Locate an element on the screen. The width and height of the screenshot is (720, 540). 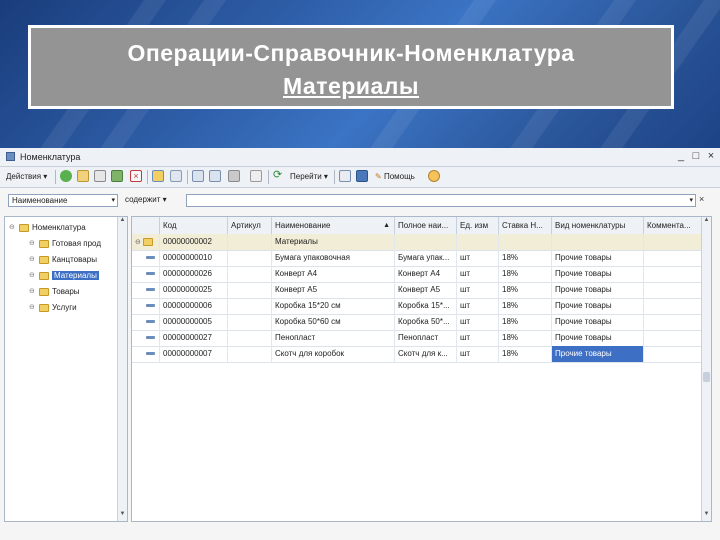
goto-menu: Перейти ▾ is located at coordinates (309, 176).